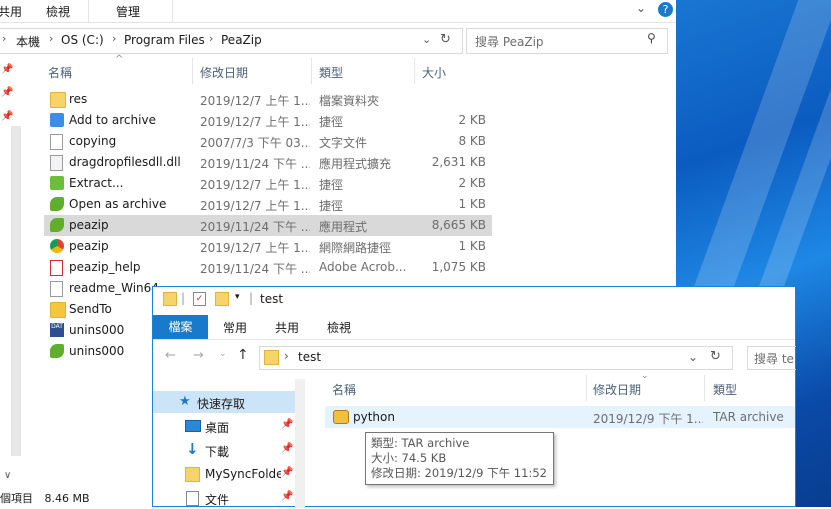 The height and width of the screenshot is (509, 831). Describe the element at coordinates (58, 310) in the screenshot. I see `sendto-icon` at that location.